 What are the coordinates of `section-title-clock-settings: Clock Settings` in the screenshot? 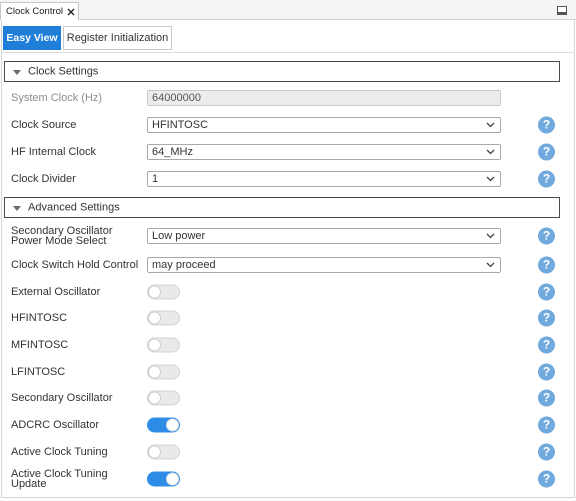 It's located at (63, 71).